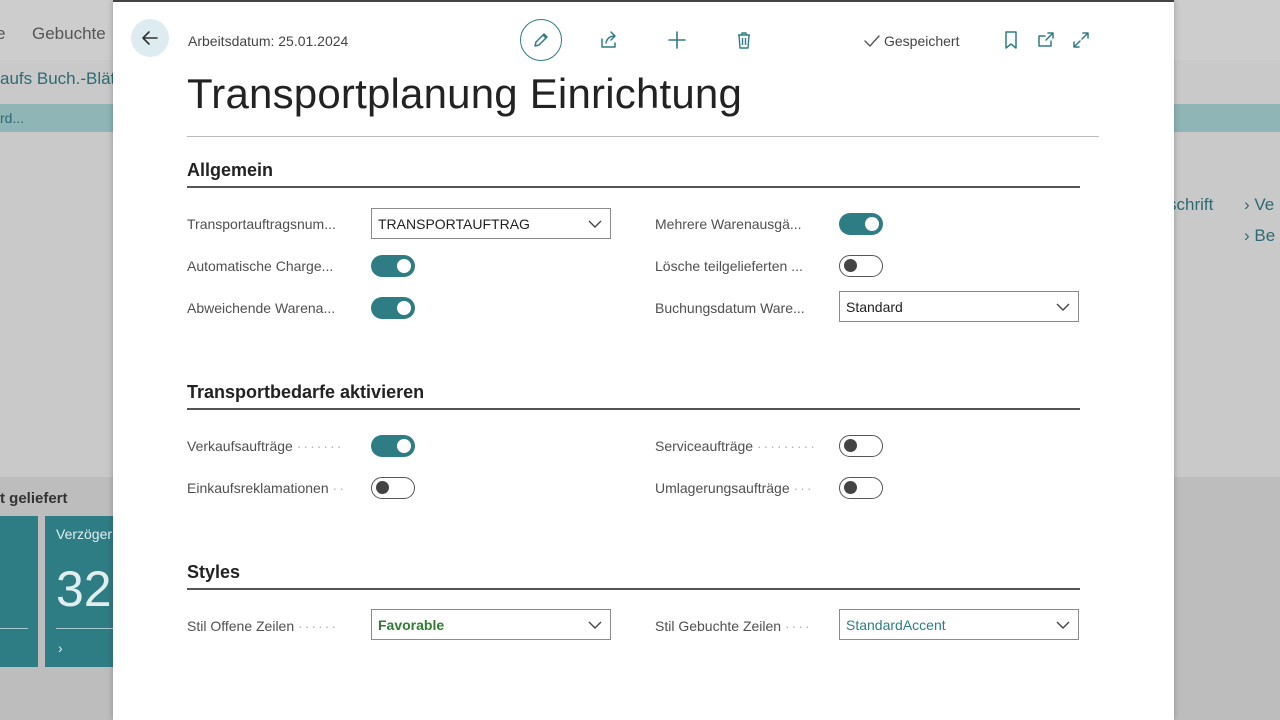  I want to click on share-icon, so click(608, 39).